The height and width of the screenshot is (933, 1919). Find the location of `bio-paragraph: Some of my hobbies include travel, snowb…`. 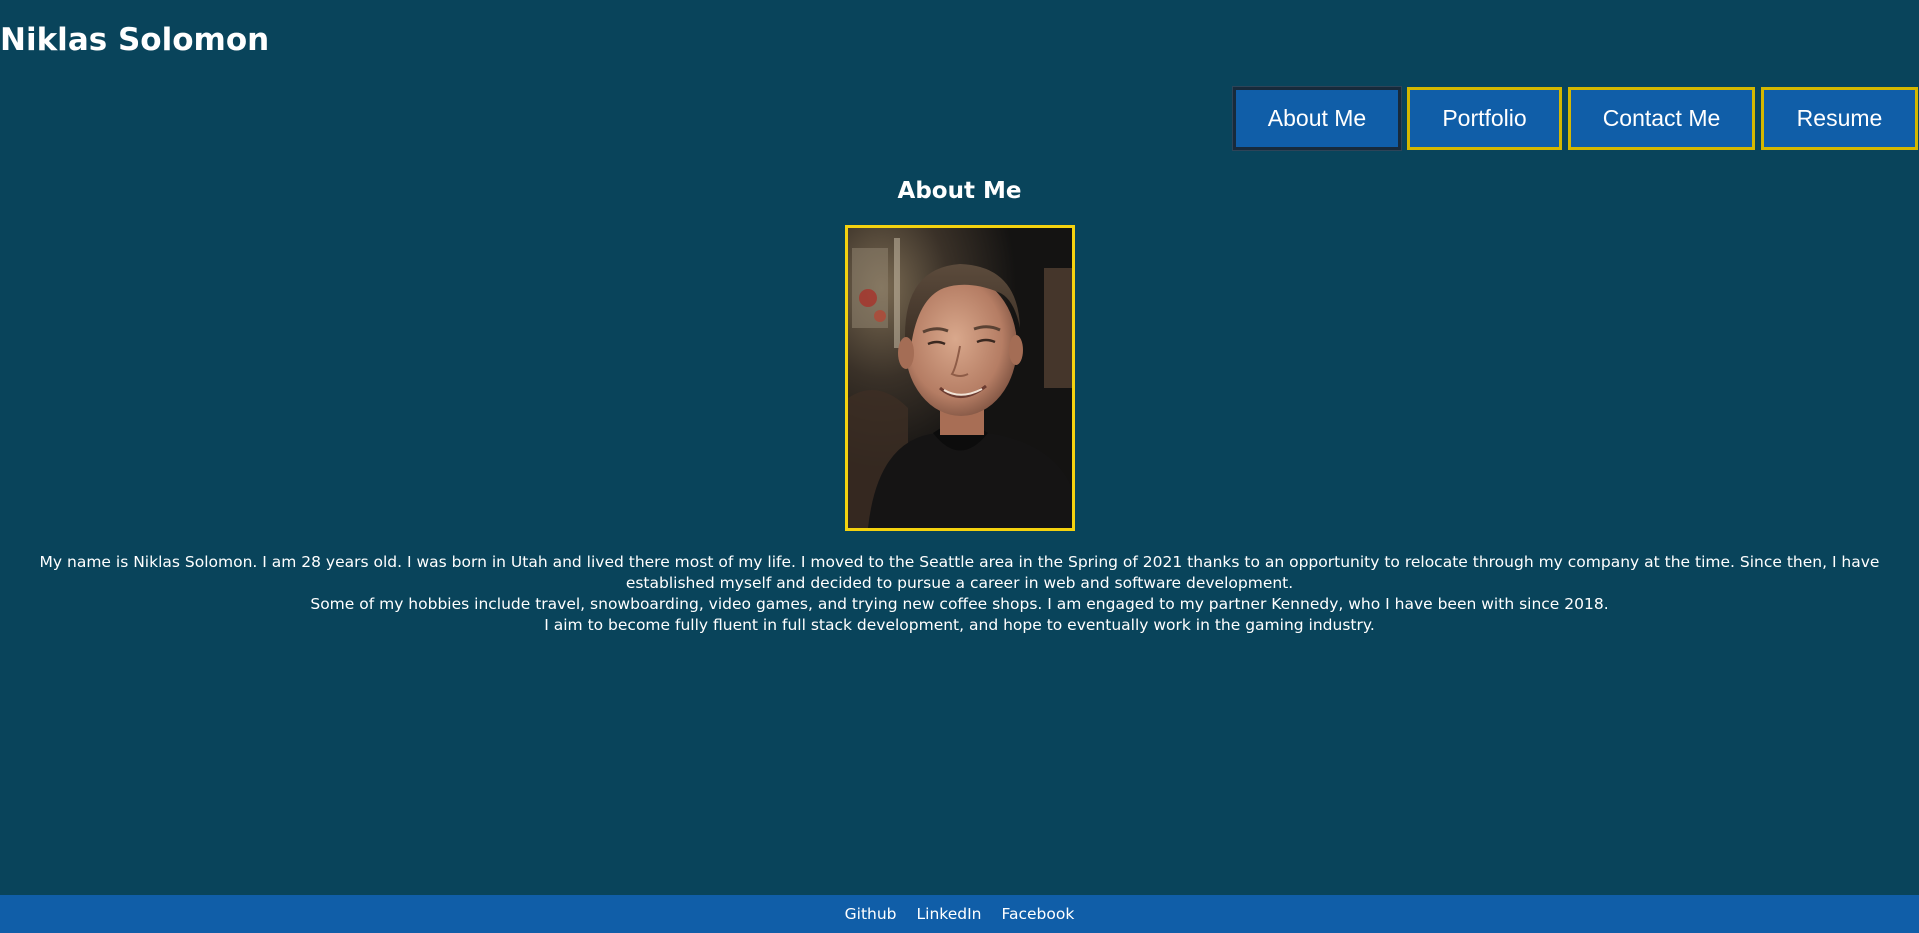

bio-paragraph: Some of my hobbies include travel, snowb… is located at coordinates (959, 604).